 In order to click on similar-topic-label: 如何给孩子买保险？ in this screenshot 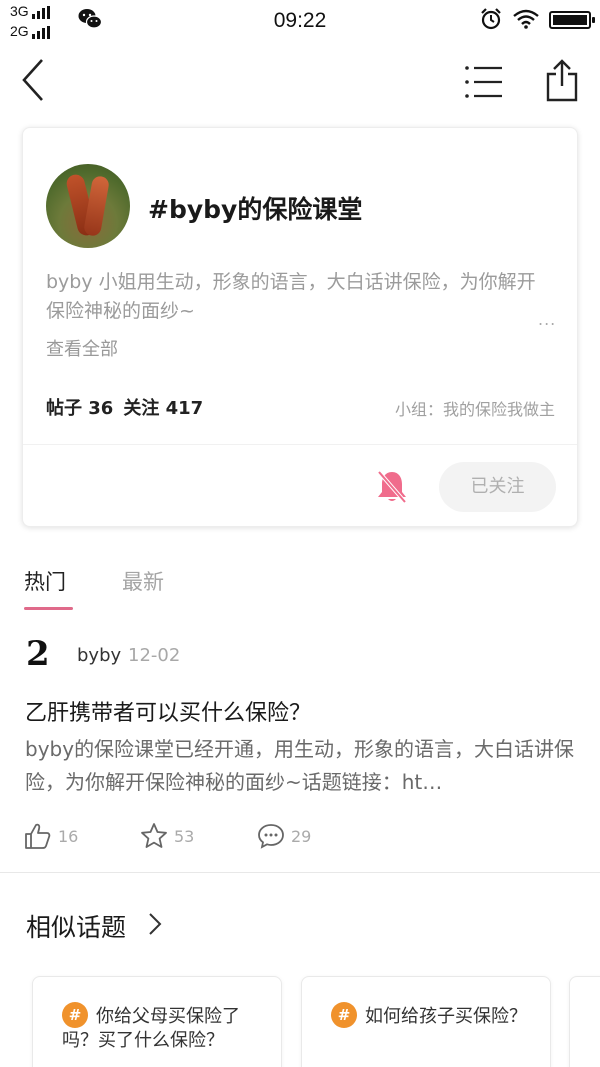, I will do `click(446, 1016)`.